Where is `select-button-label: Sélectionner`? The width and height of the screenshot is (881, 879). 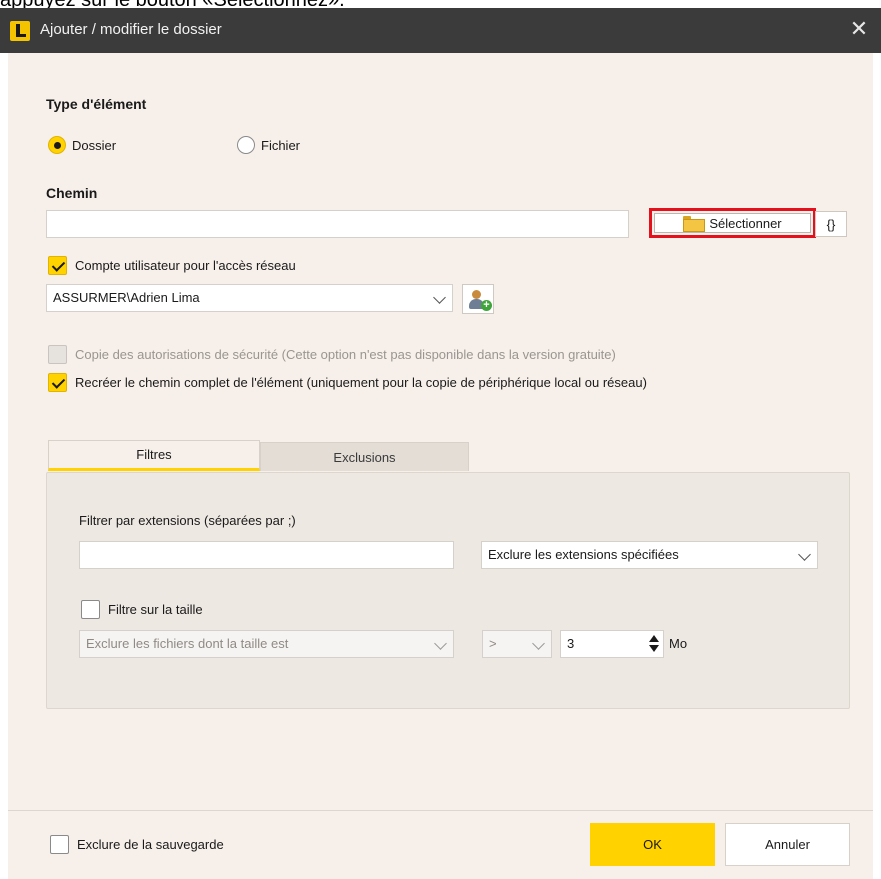
select-button-label: Sélectionner is located at coordinates (745, 223).